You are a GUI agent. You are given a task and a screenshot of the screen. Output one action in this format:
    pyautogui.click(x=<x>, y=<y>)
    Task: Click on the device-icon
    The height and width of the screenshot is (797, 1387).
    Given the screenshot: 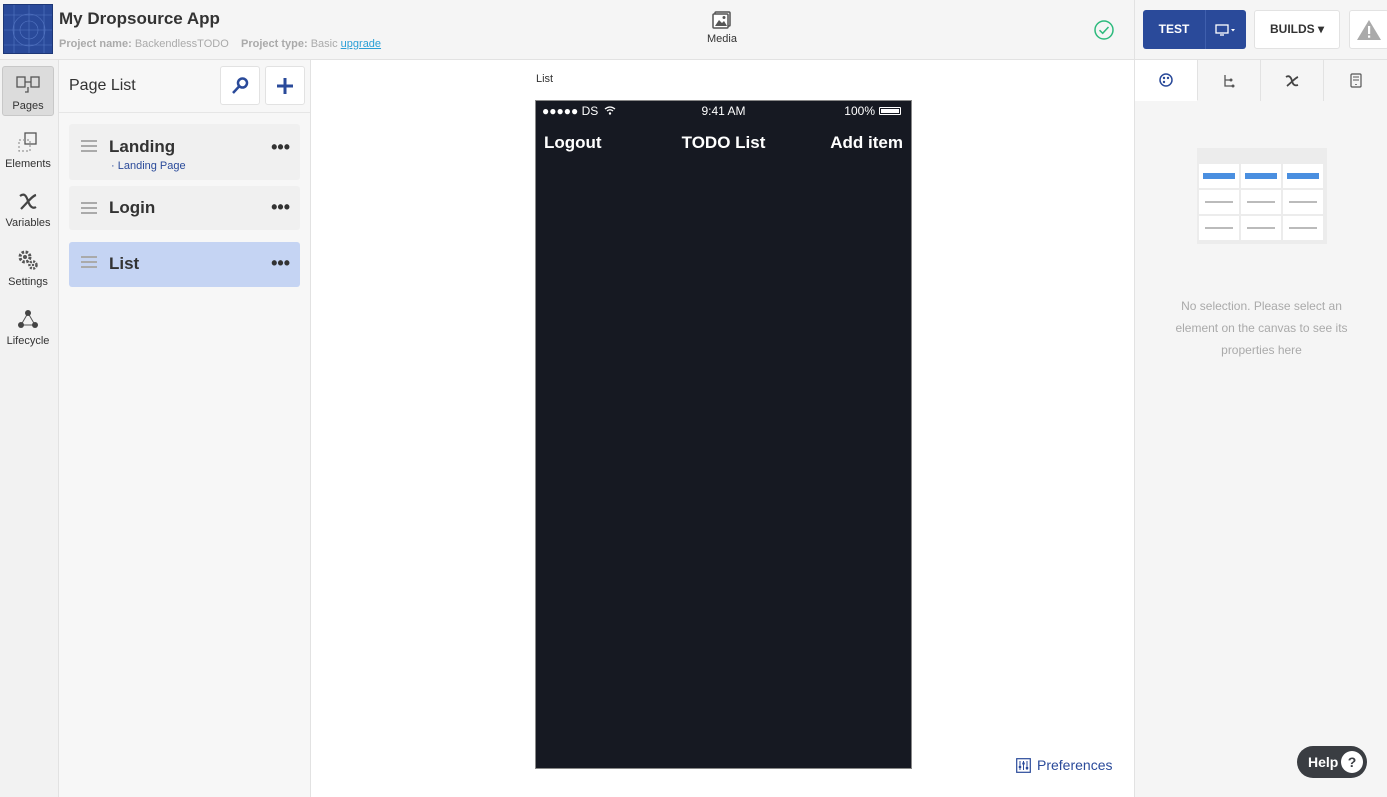 What is the action you would take?
    pyautogui.click(x=1355, y=80)
    